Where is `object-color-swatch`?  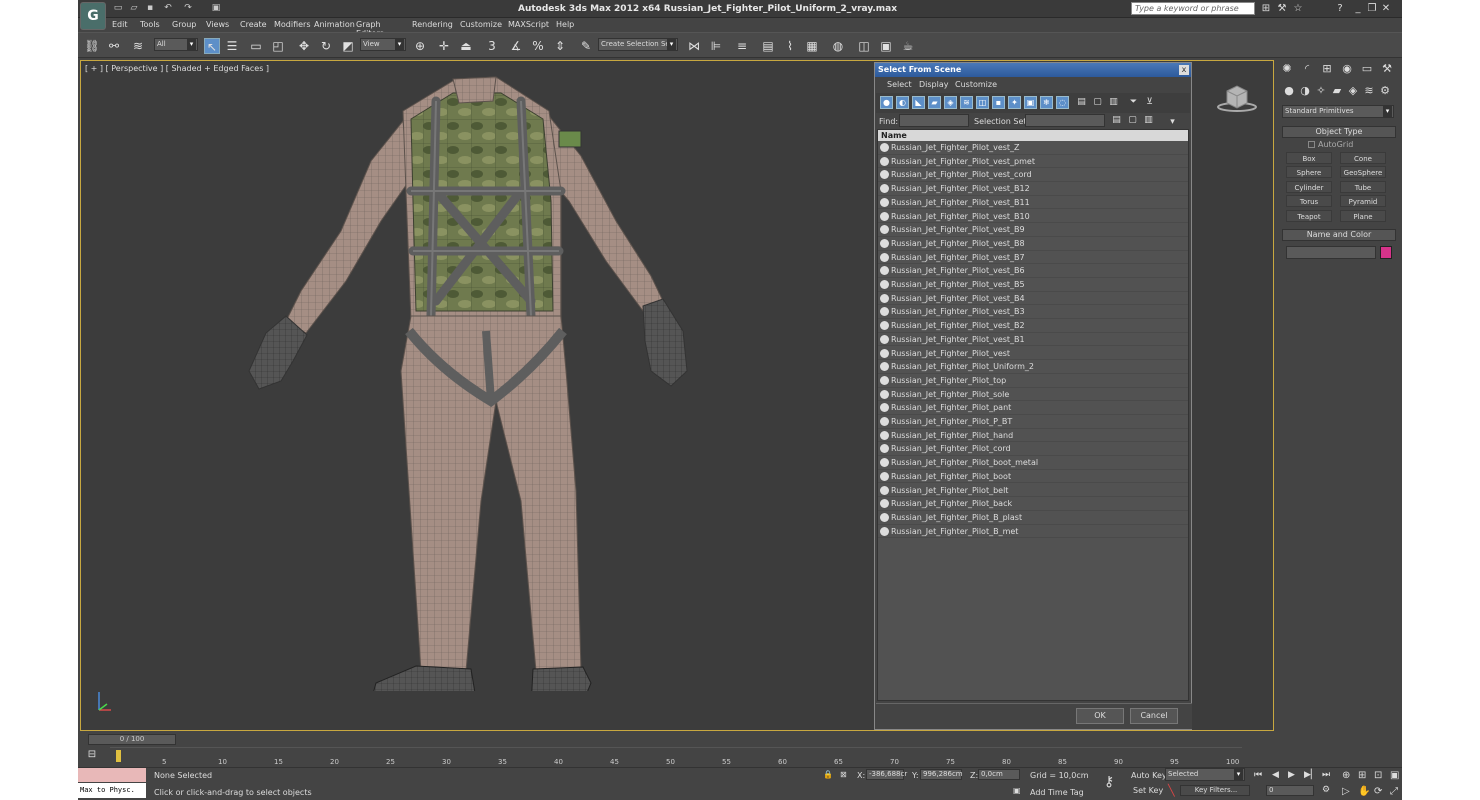 object-color-swatch is located at coordinates (1386, 252).